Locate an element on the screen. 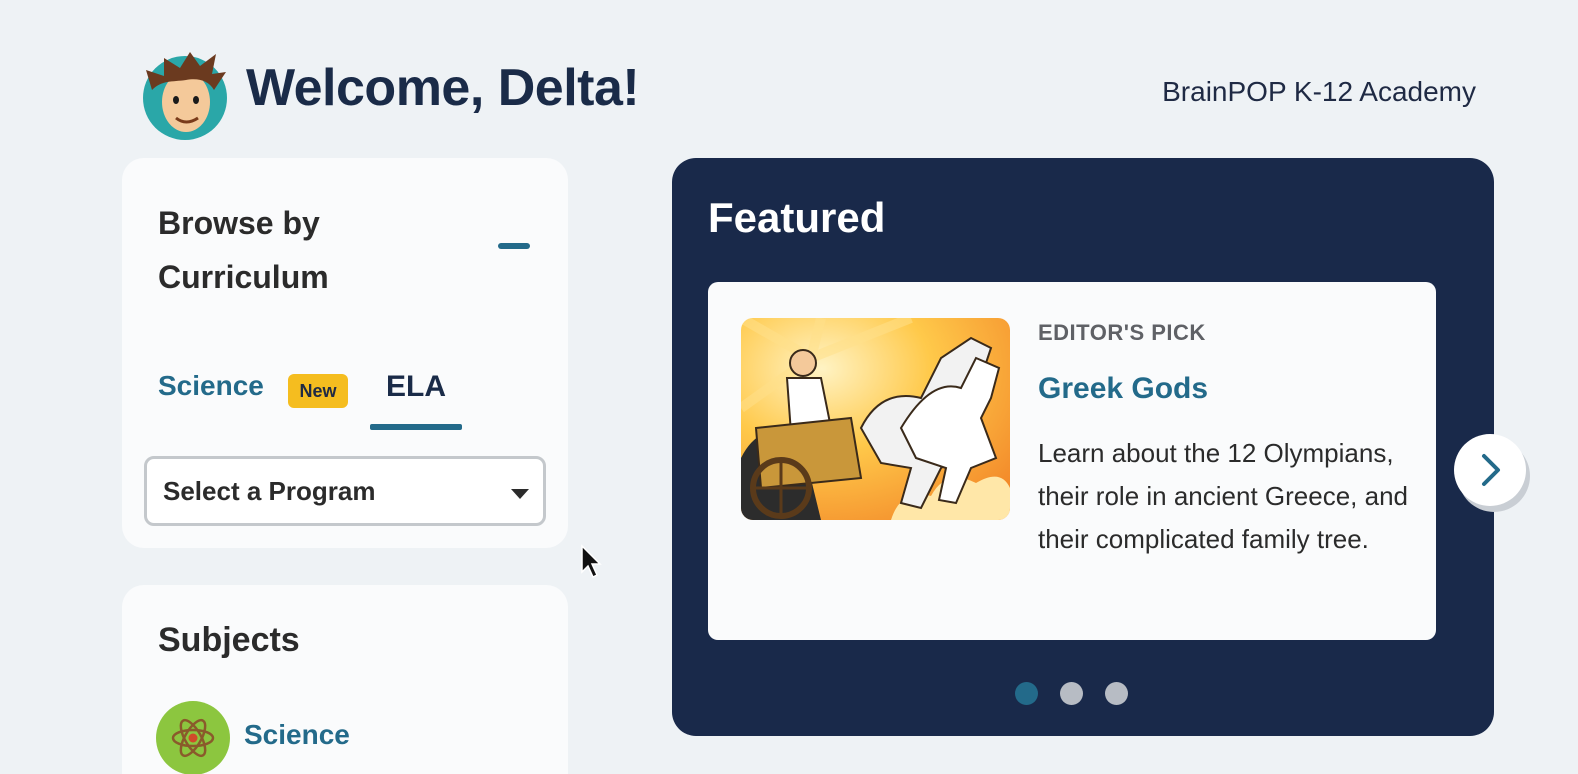  collapse-button is located at coordinates (514, 246).